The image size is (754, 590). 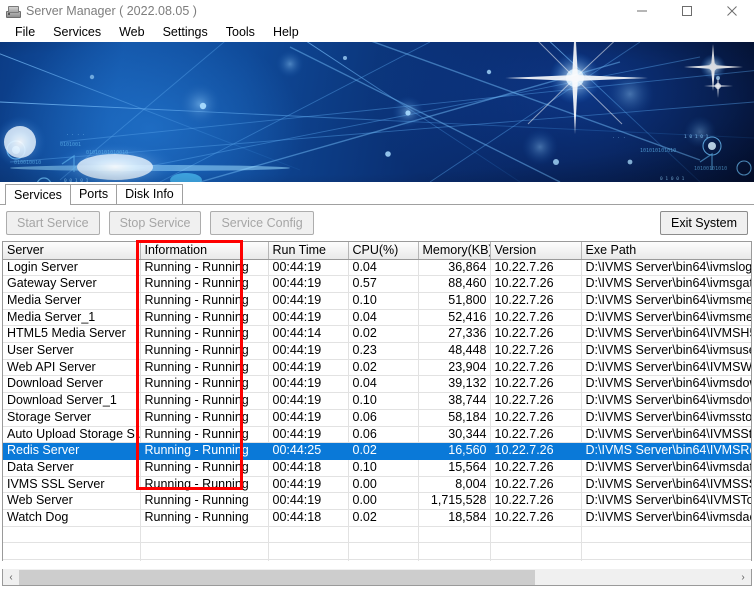 I want to click on scroll-right-icon: ›, so click(x=743, y=577).